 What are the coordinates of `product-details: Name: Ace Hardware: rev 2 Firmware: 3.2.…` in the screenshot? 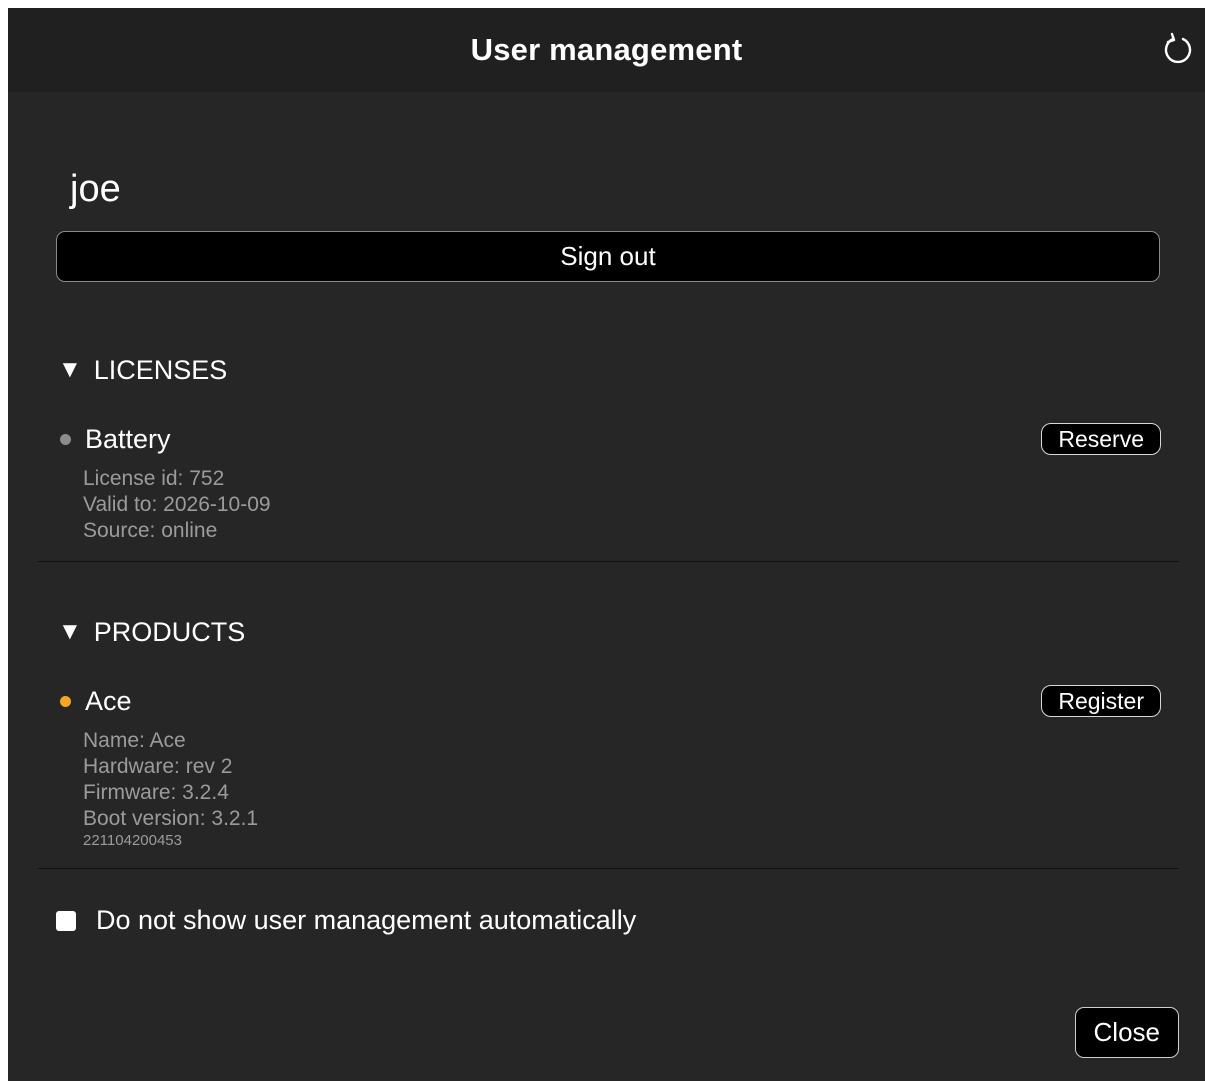 It's located at (170, 789).